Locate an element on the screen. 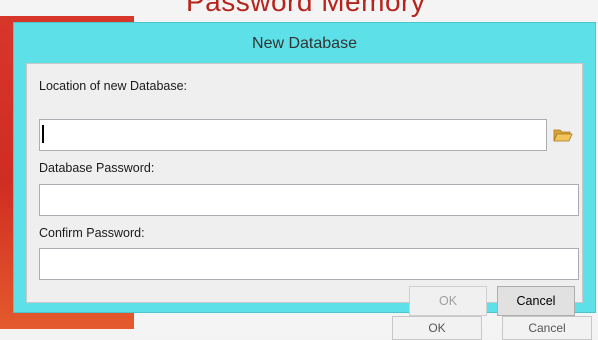 The width and height of the screenshot is (598, 340). location-field-wrapper is located at coordinates (293, 135).